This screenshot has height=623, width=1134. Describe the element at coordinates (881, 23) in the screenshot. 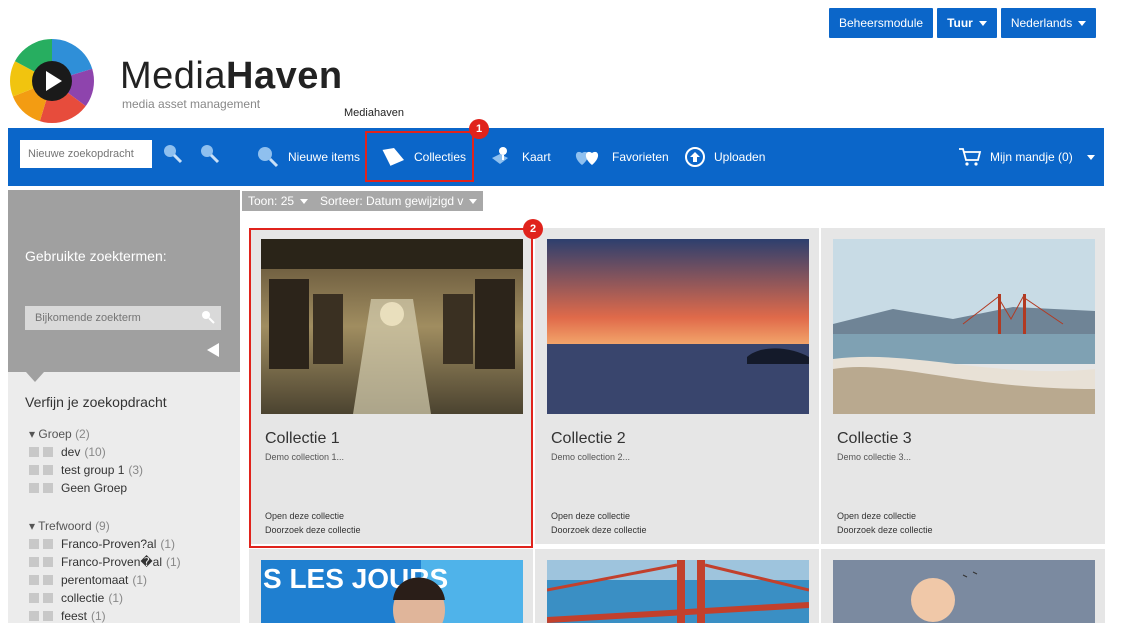

I see `admin-module-button: Beheersmodule` at that location.